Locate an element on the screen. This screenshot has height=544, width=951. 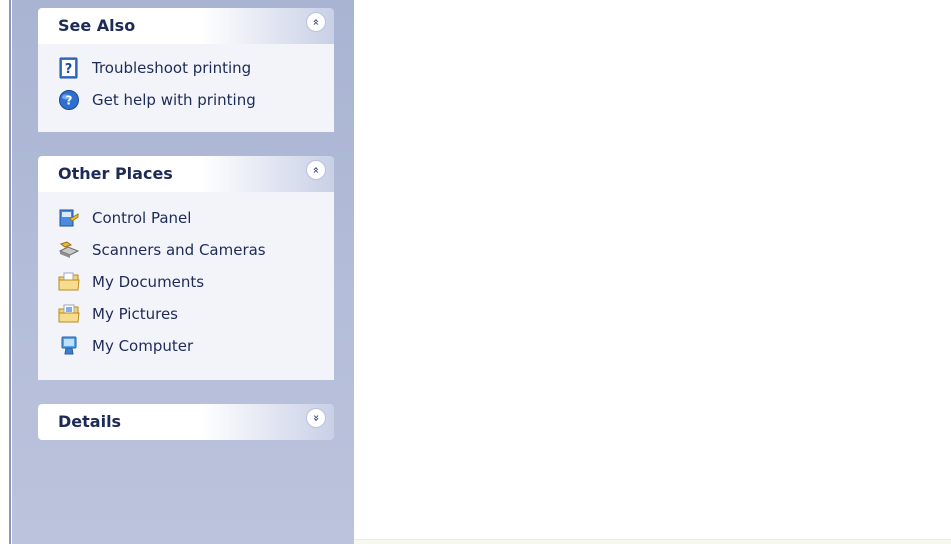
link-troubleshoot-printing: ? Troubleshoot printing is located at coordinates (154, 68).